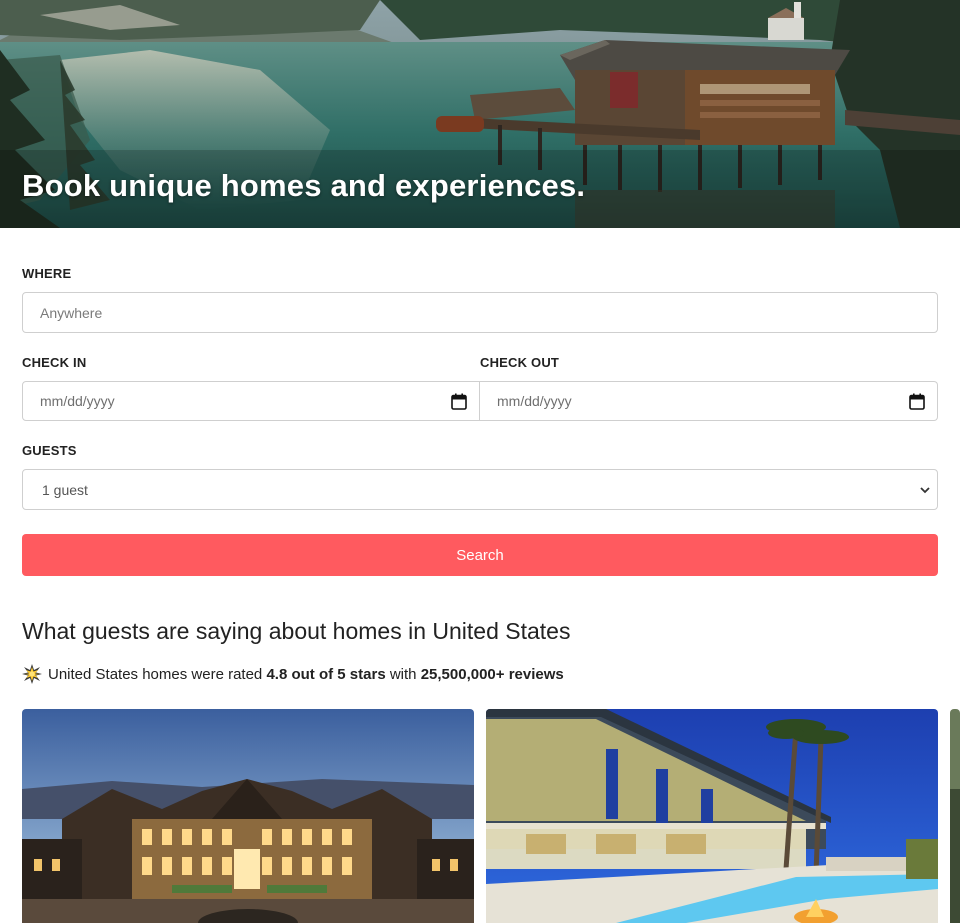 This screenshot has width=960, height=923. I want to click on rating-middle: with, so click(403, 674).